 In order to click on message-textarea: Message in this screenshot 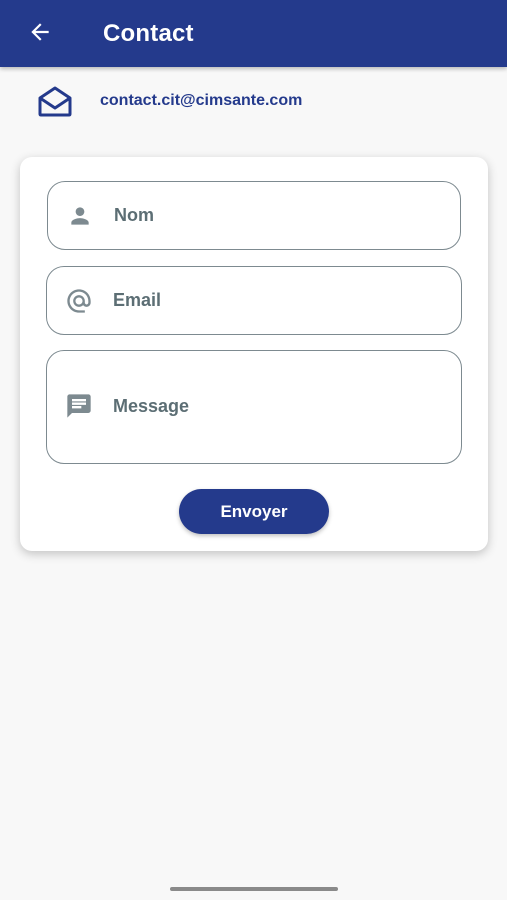, I will do `click(254, 407)`.